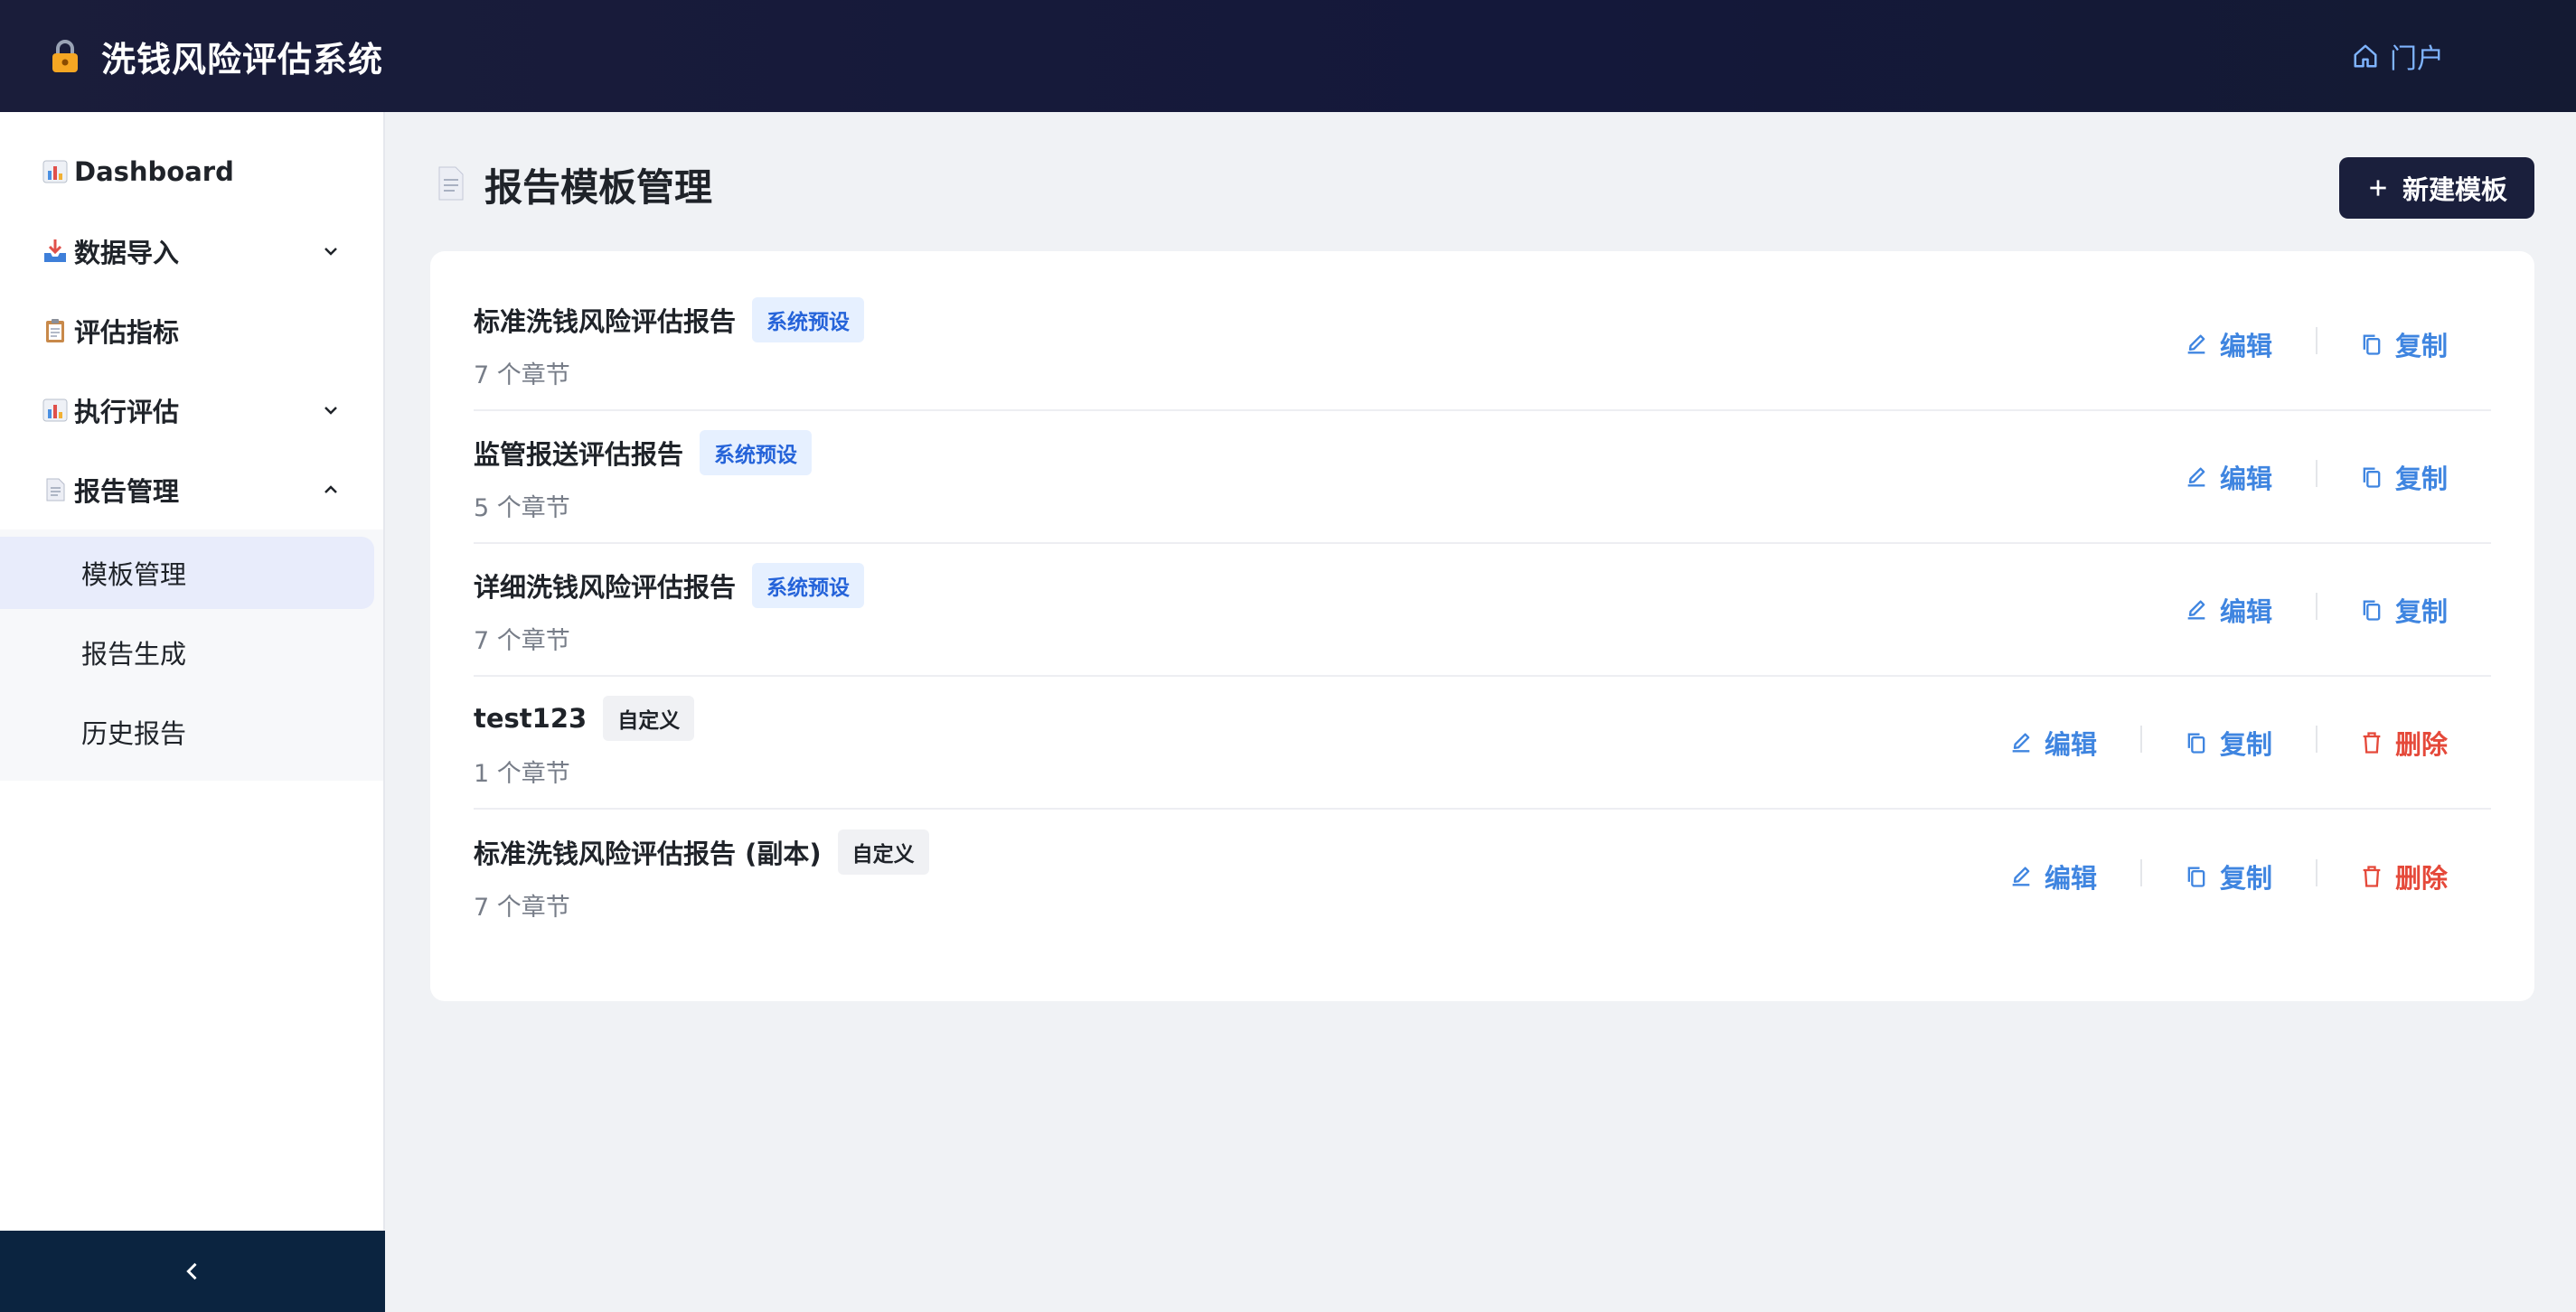  Describe the element at coordinates (192, 1271) in the screenshot. I see `sidebar-collapse-button` at that location.